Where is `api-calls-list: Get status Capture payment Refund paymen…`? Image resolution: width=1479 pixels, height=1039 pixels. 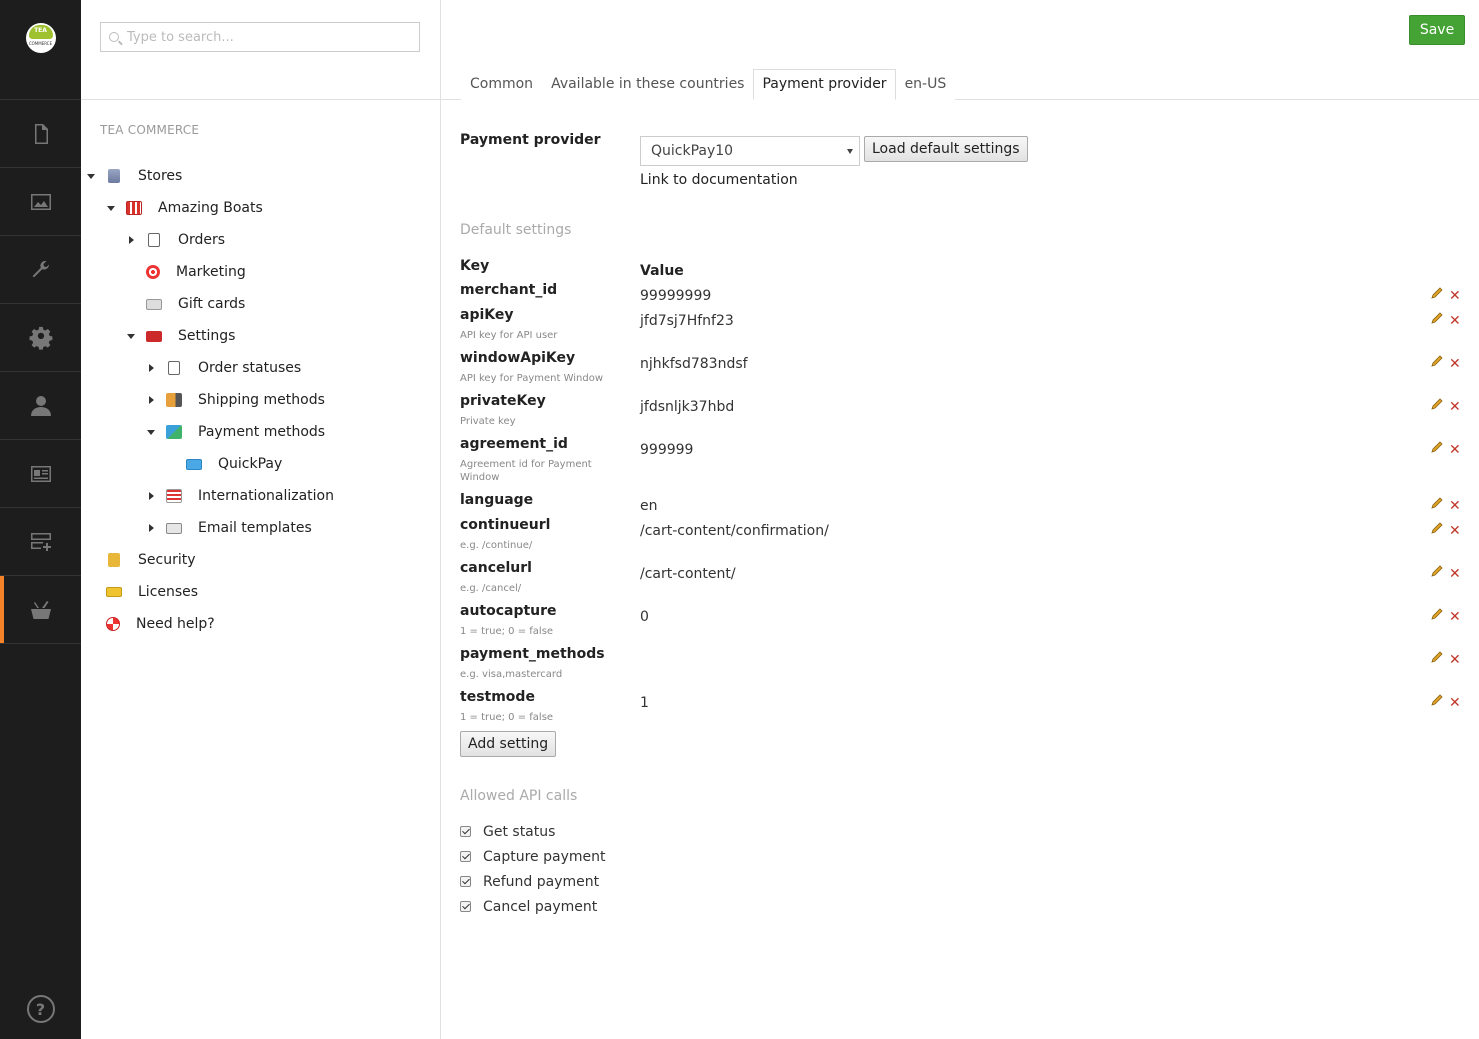
api-calls-list: Get status Capture payment Refund paymen… is located at coordinates (532, 869).